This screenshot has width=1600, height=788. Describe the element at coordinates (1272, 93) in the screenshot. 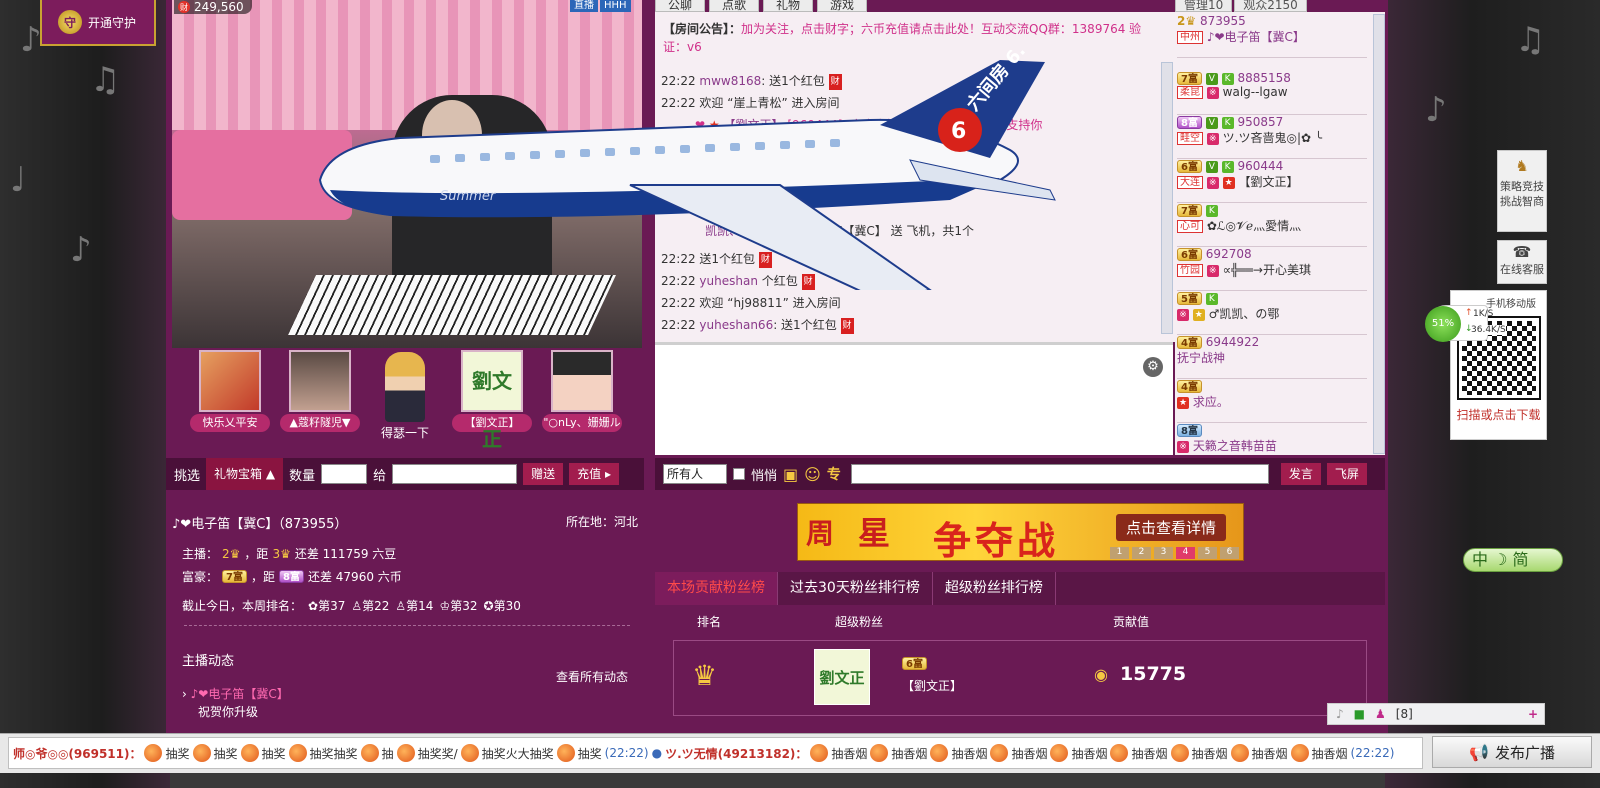

I see `user-row: 7富 V K 8885158 柔昆 ※ walg--lgaw` at that location.